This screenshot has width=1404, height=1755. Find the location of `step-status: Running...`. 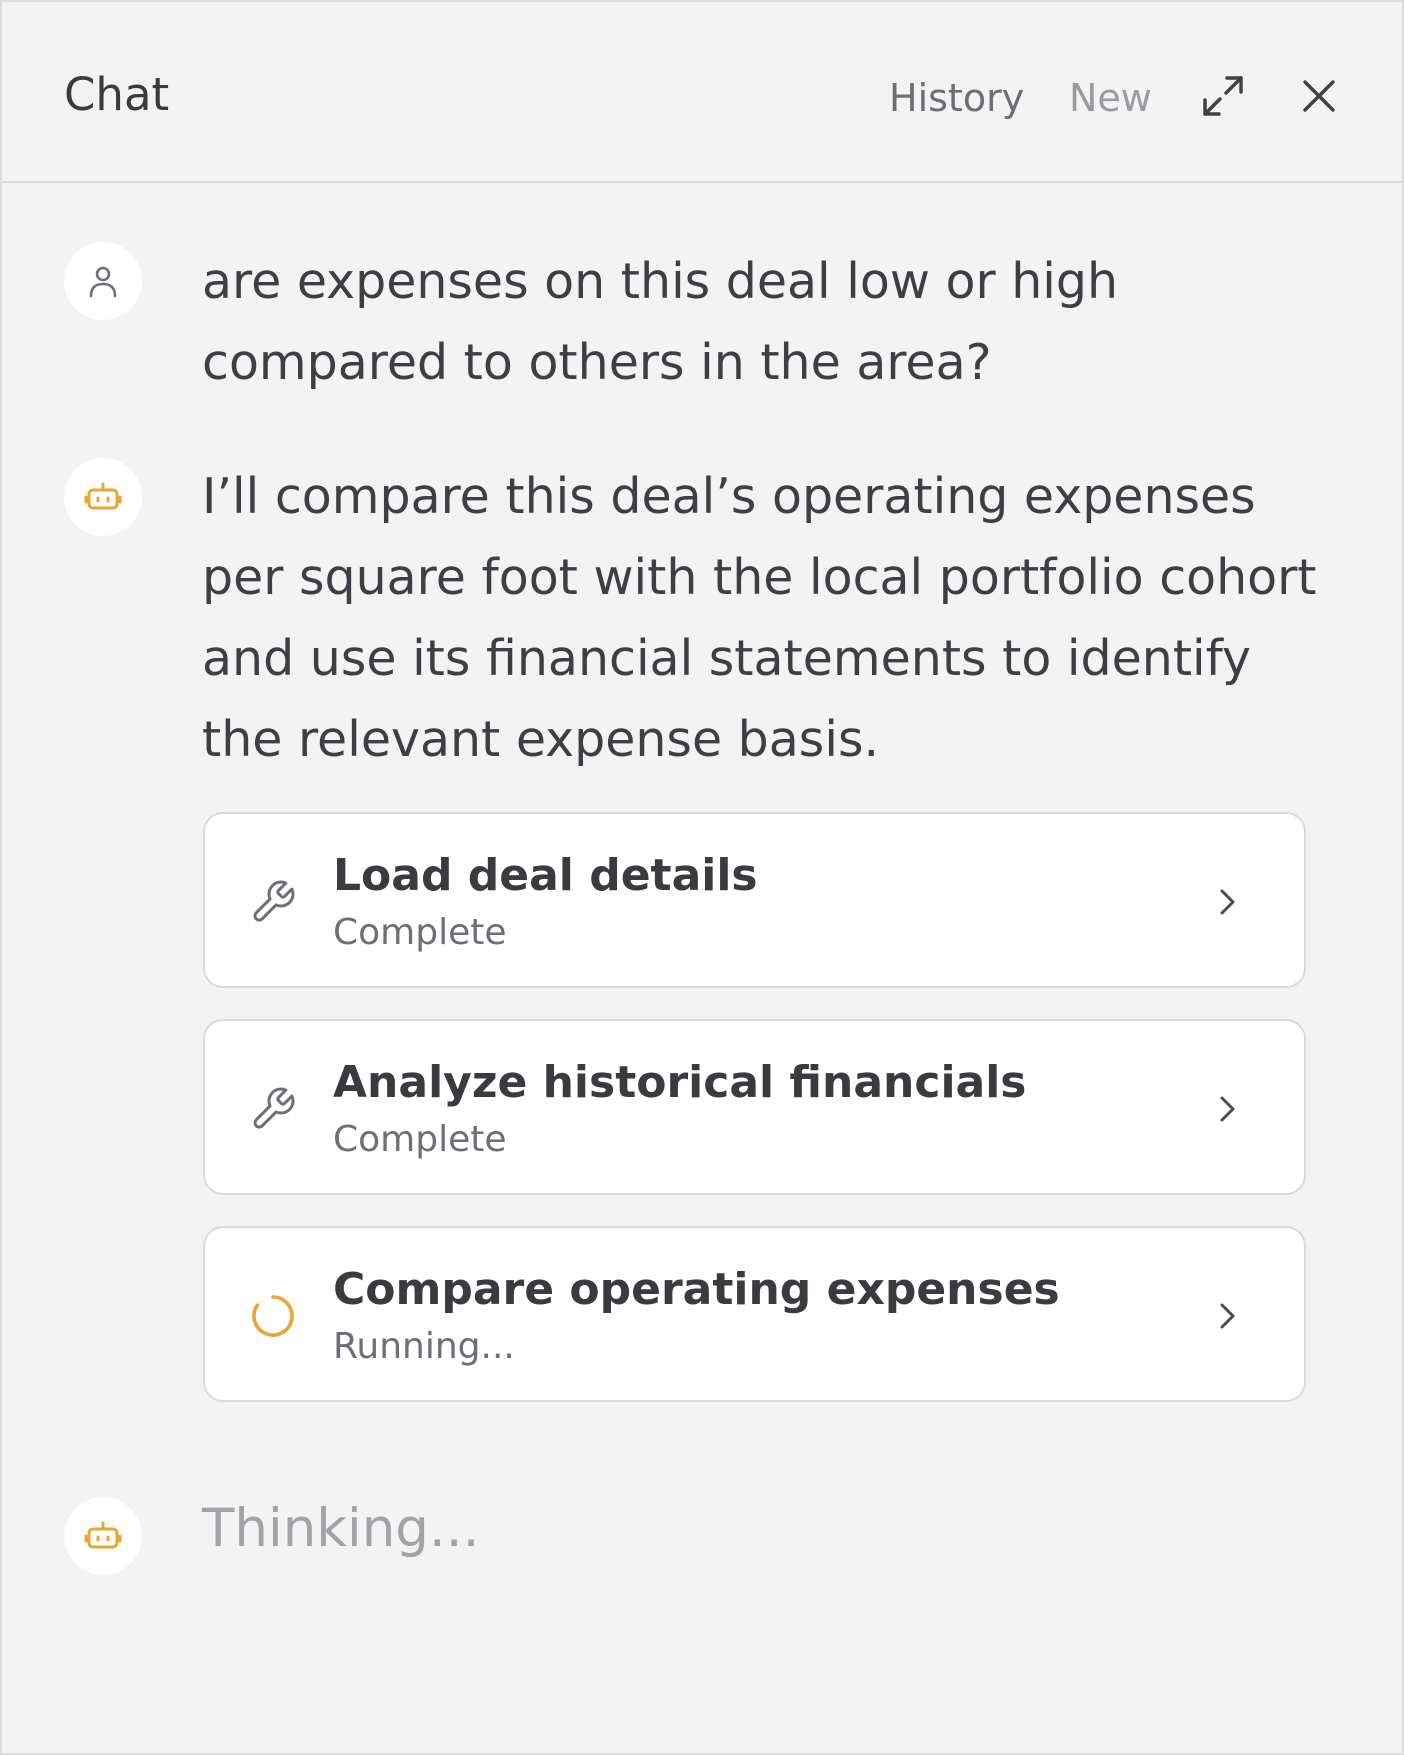

step-status: Running... is located at coordinates (424, 1346).